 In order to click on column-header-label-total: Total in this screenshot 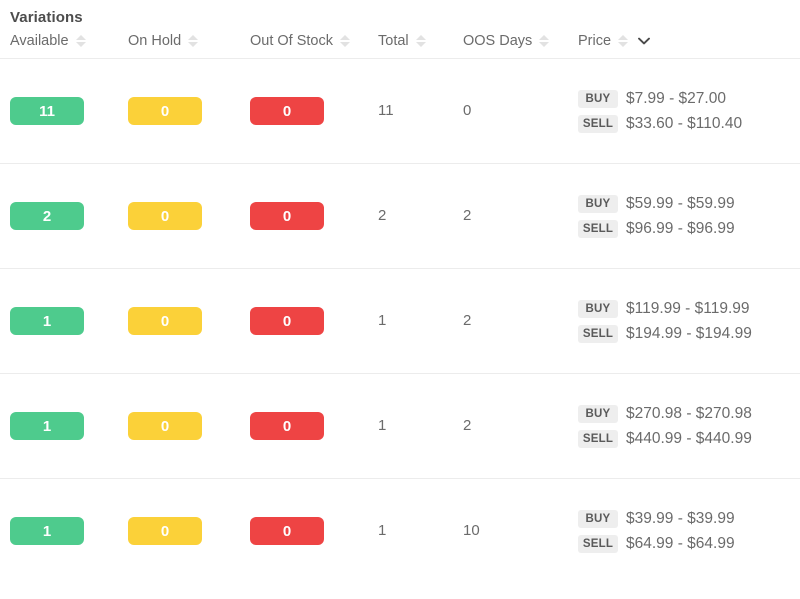, I will do `click(393, 41)`.